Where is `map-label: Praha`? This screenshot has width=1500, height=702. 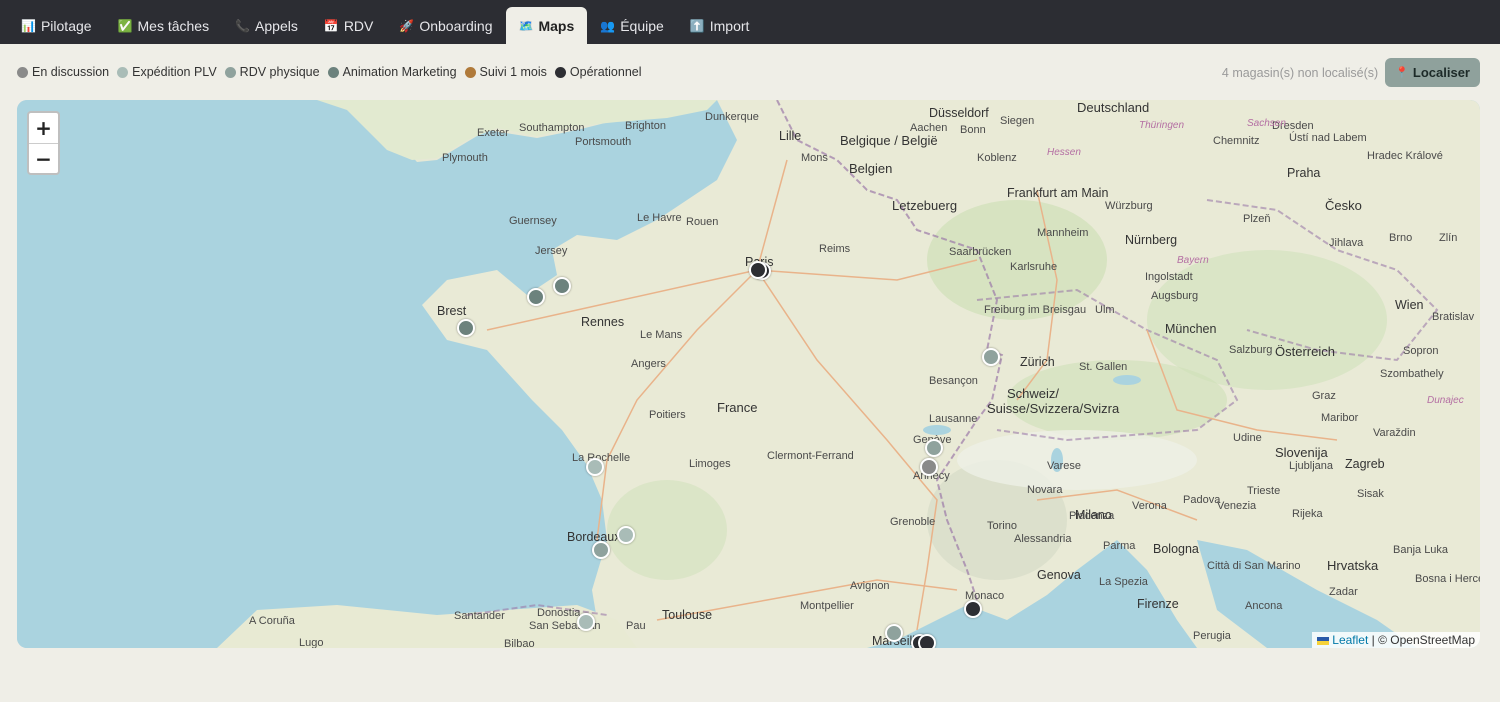 map-label: Praha is located at coordinates (1304, 173).